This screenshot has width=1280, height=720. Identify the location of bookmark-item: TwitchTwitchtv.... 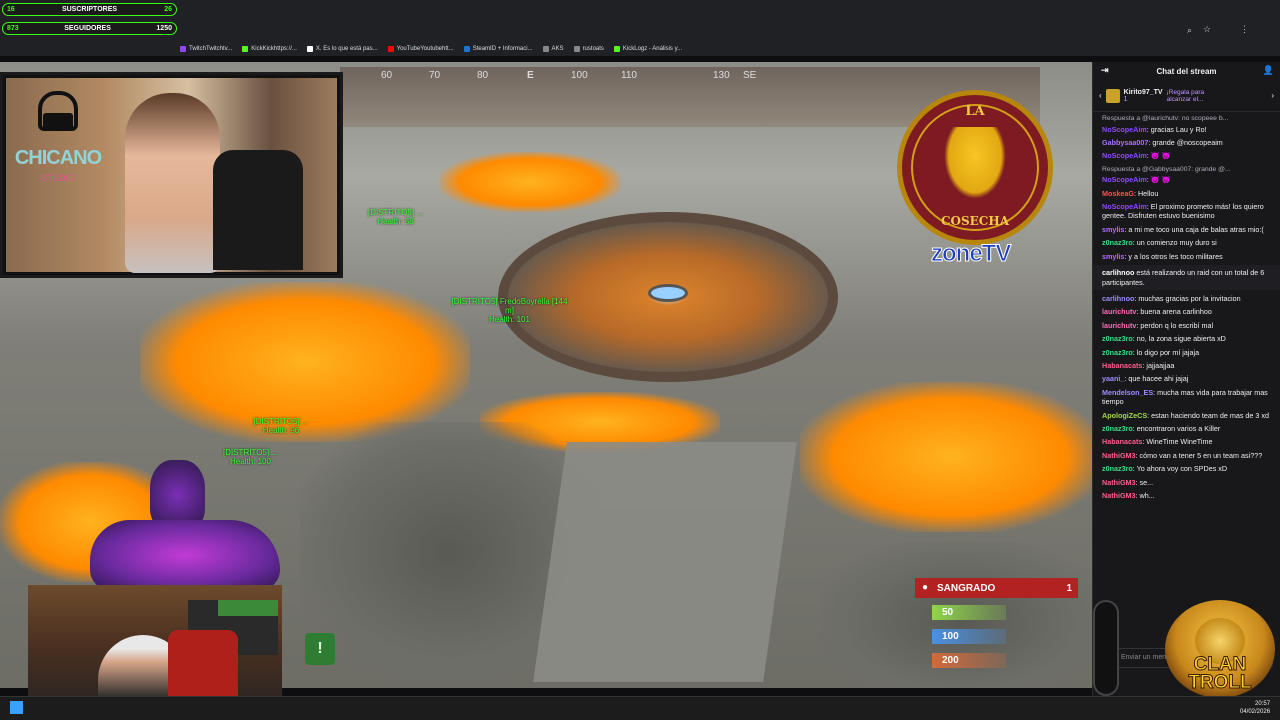
(206, 49).